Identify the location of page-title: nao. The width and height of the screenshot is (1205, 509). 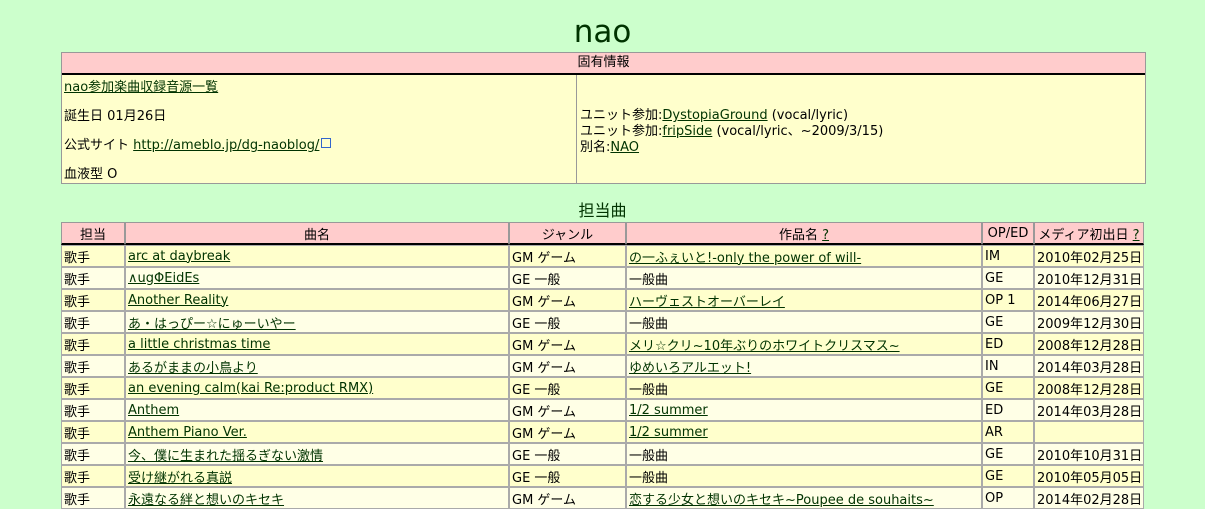
(602, 32).